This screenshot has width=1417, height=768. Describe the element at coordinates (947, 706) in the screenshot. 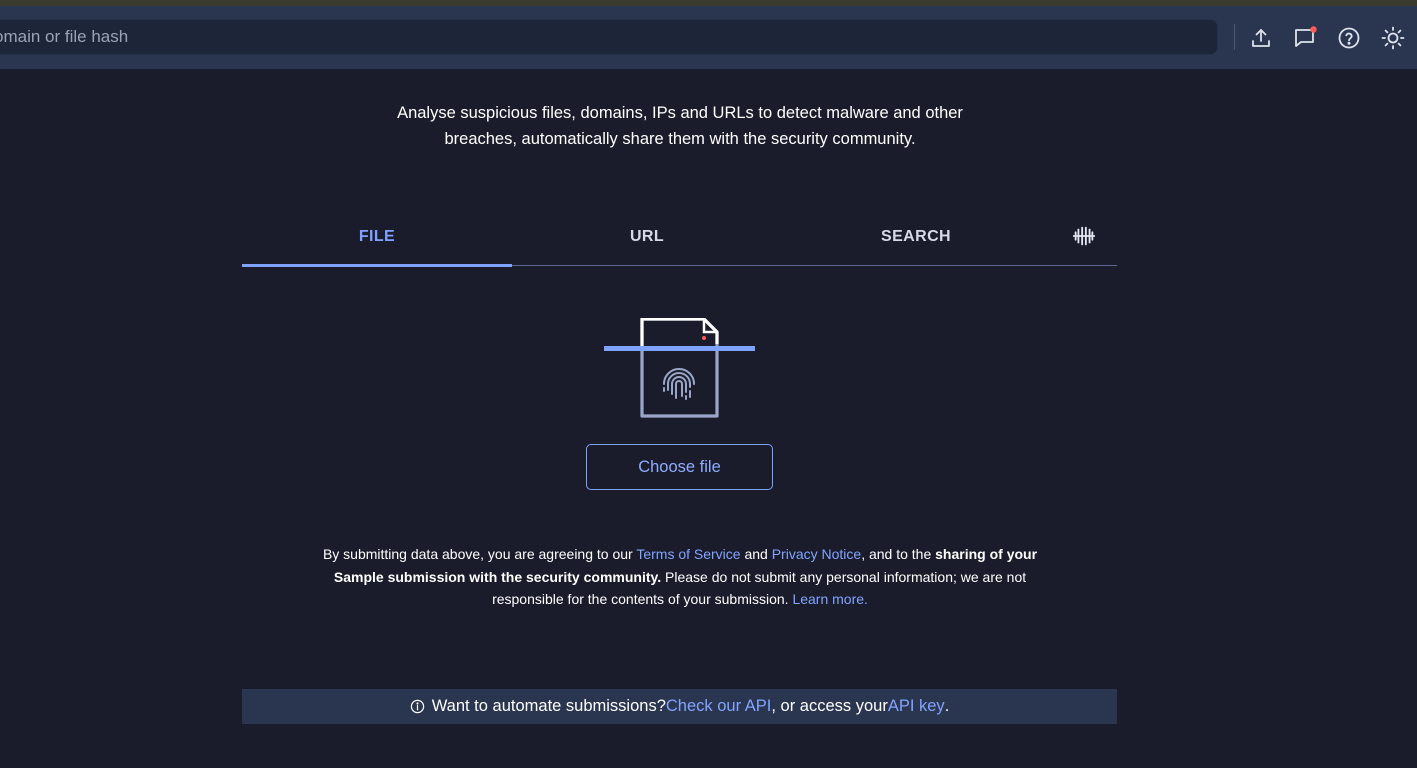

I see `api-text-3: .` at that location.